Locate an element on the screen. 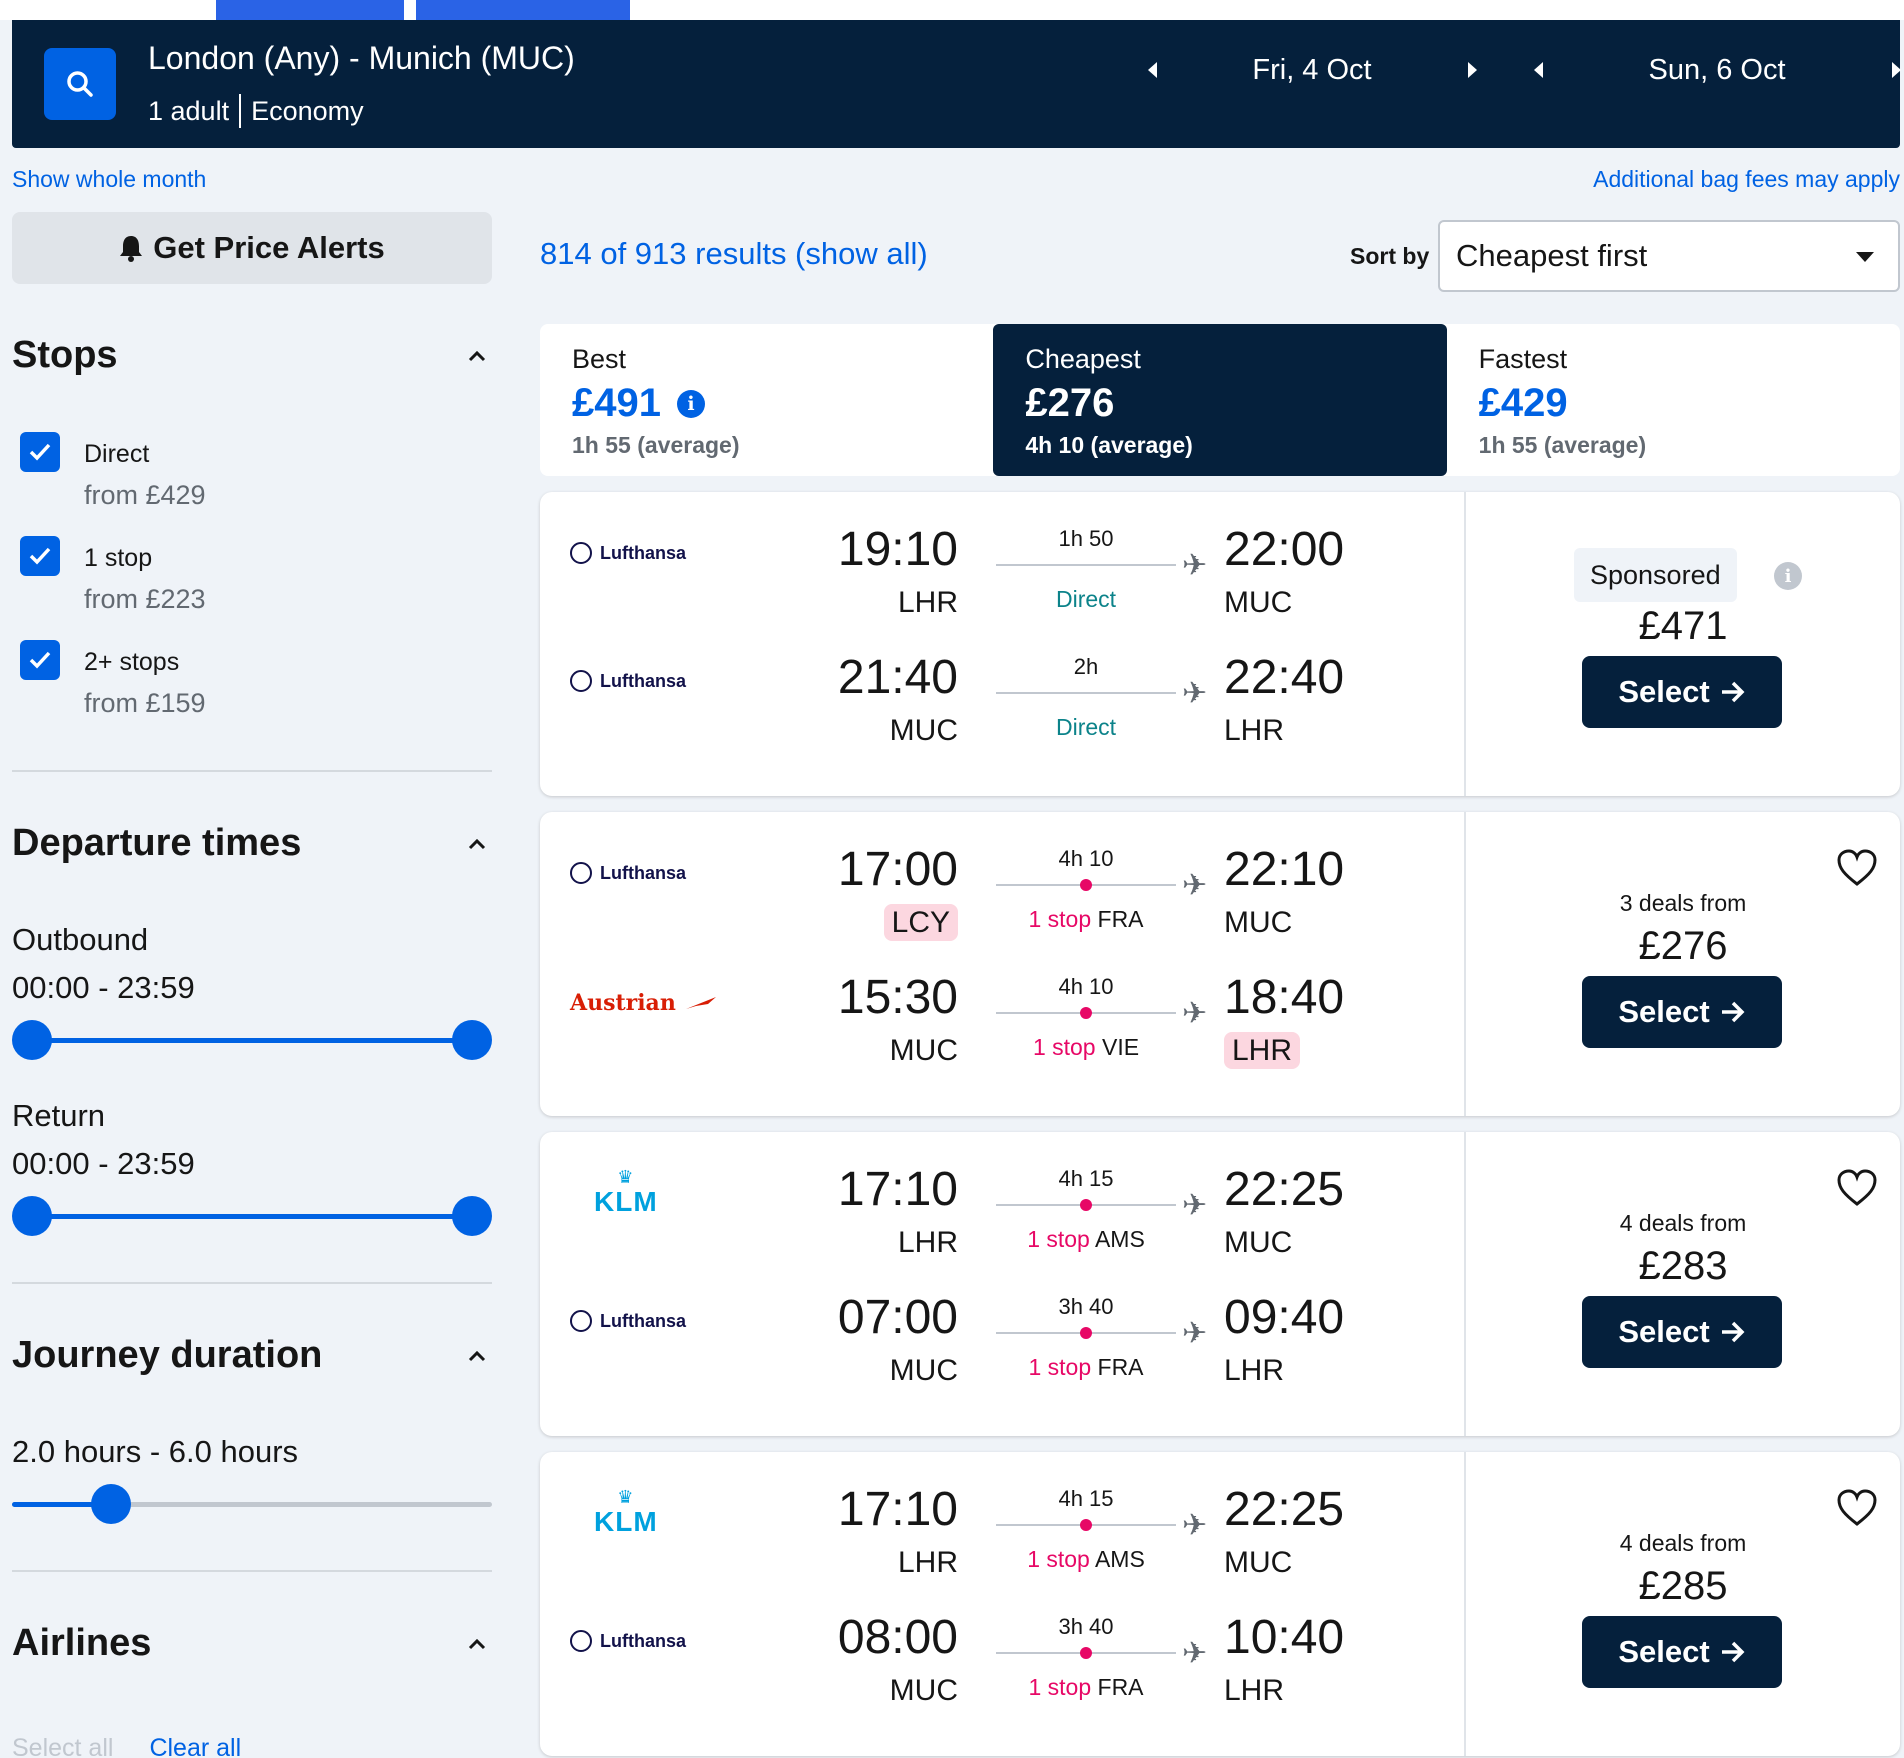 Image resolution: width=1904 pixels, height=1758 pixels. passenger-cabin-summary: 1 adult Economy is located at coordinates (256, 111).